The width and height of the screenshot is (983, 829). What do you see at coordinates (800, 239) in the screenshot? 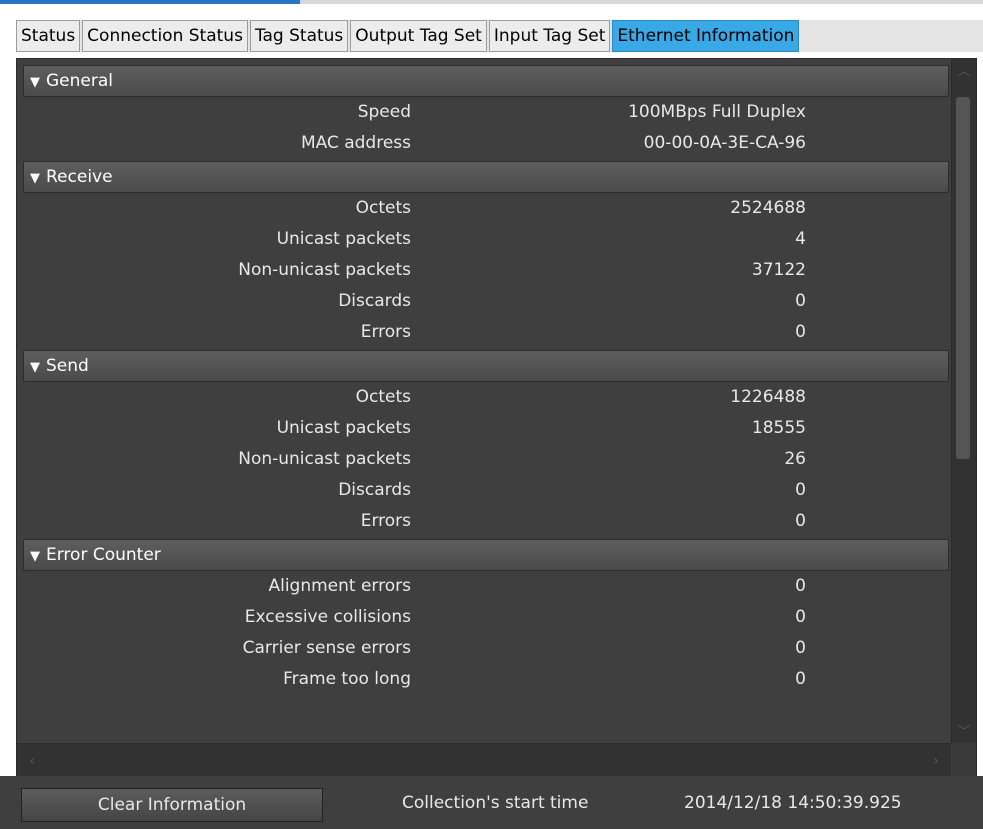
I see `row-value: 4` at bounding box center [800, 239].